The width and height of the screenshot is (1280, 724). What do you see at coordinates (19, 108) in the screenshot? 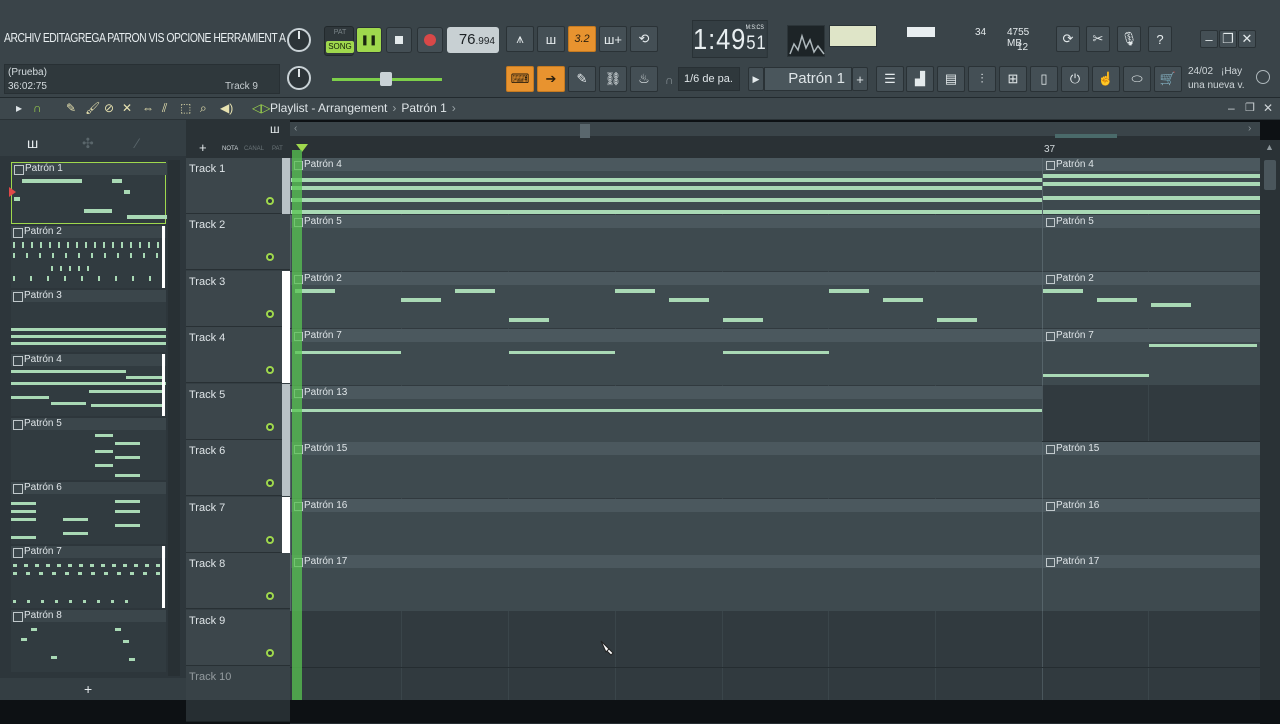
I see `playlist-menu-arrow-icon: ▸` at bounding box center [19, 108].